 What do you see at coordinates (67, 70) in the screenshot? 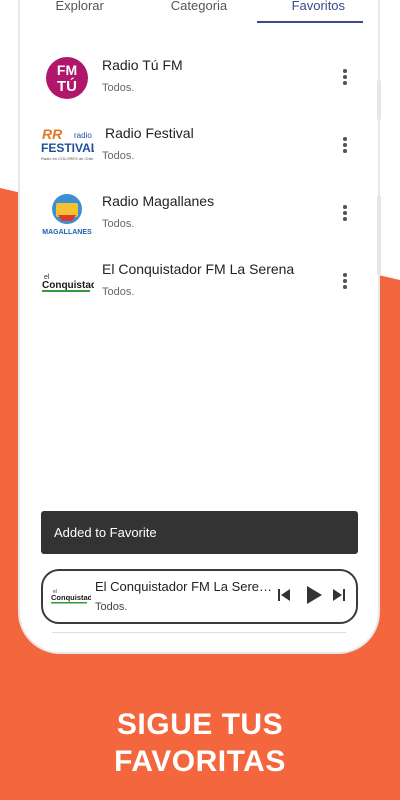
I see `svg-text: FM` at bounding box center [67, 70].